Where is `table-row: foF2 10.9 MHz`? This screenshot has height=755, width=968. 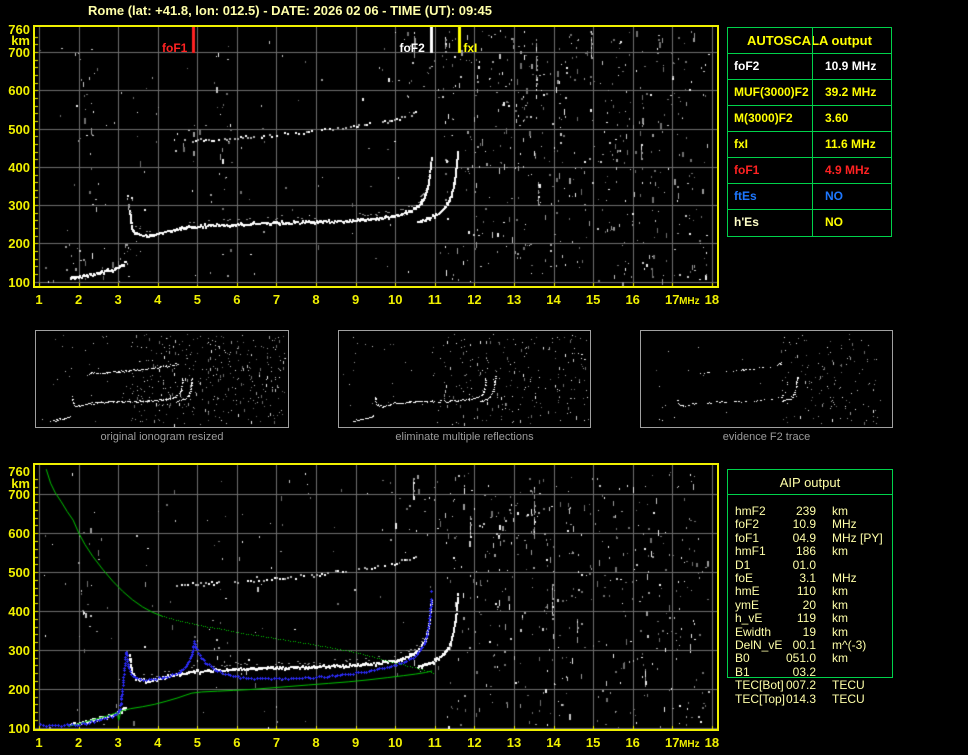 table-row: foF2 10.9 MHz is located at coordinates (809, 67).